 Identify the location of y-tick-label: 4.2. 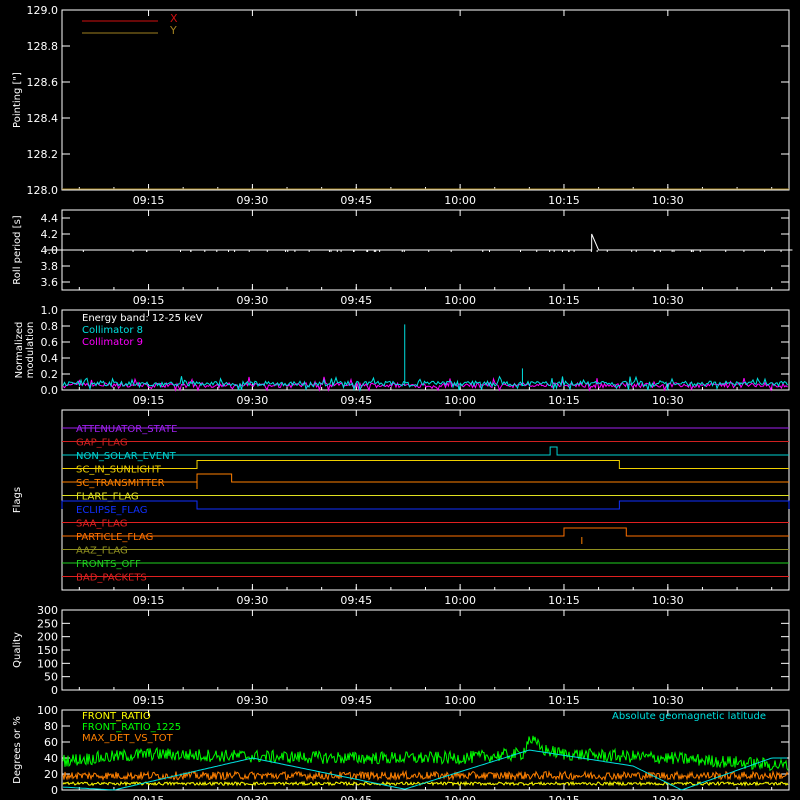
(50, 234).